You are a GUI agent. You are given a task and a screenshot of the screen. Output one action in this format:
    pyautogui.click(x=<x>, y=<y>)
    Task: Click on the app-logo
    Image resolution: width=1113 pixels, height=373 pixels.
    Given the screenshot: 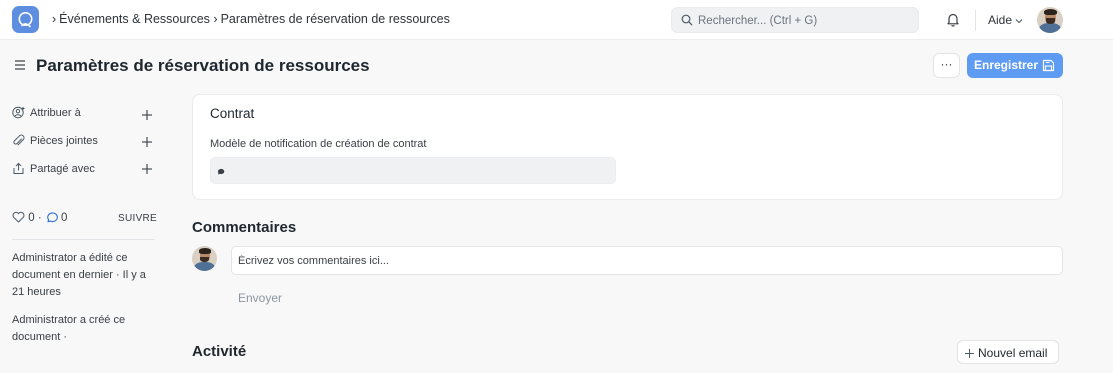 What is the action you would take?
    pyautogui.click(x=25, y=19)
    